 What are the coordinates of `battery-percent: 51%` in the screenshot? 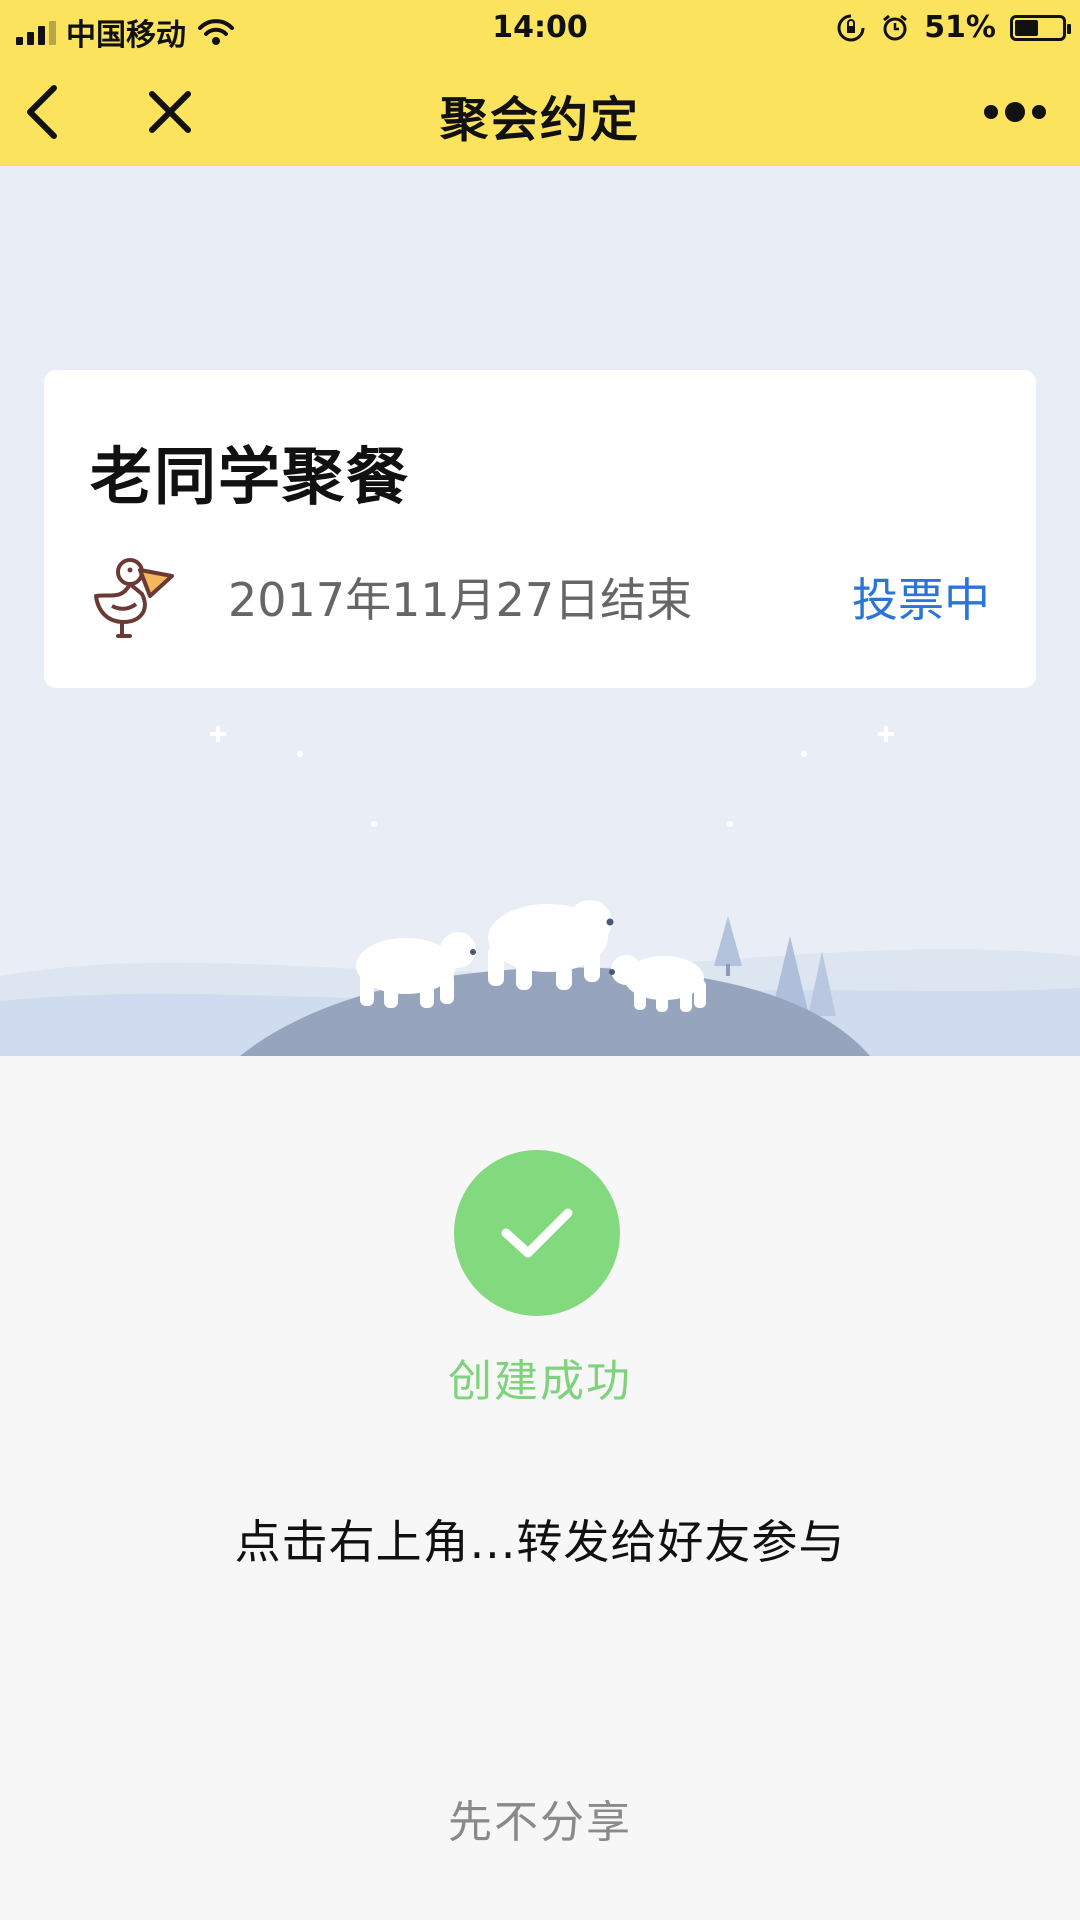 It's located at (960, 27).